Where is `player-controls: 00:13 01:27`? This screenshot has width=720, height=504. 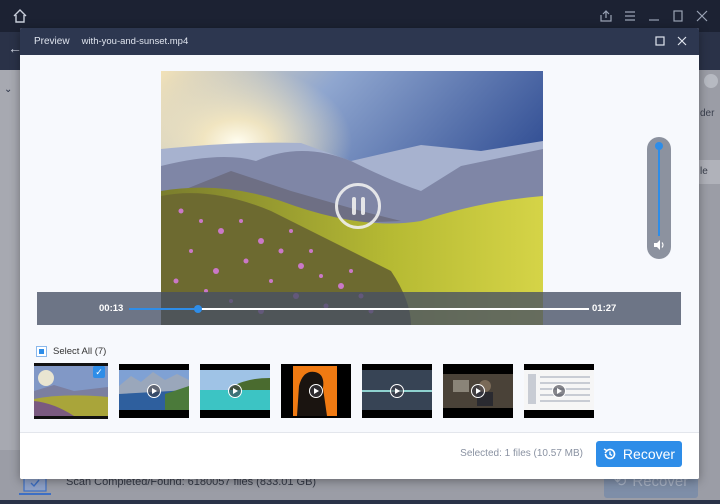 player-controls: 00:13 01:27 is located at coordinates (359, 308).